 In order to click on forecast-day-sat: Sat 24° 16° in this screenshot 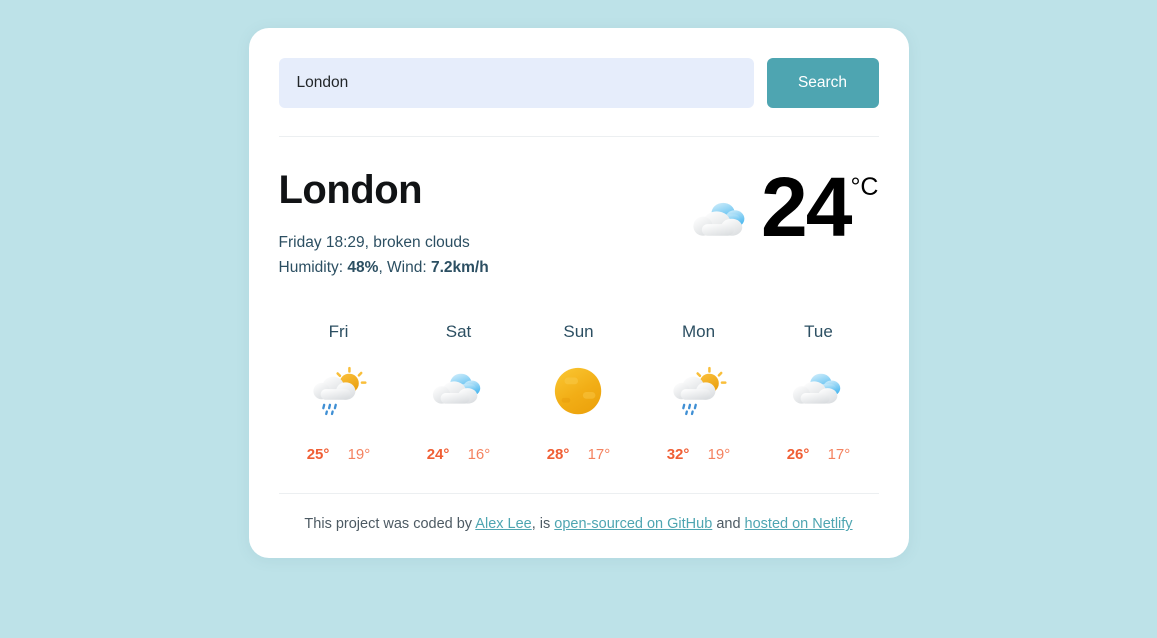, I will do `click(459, 392)`.